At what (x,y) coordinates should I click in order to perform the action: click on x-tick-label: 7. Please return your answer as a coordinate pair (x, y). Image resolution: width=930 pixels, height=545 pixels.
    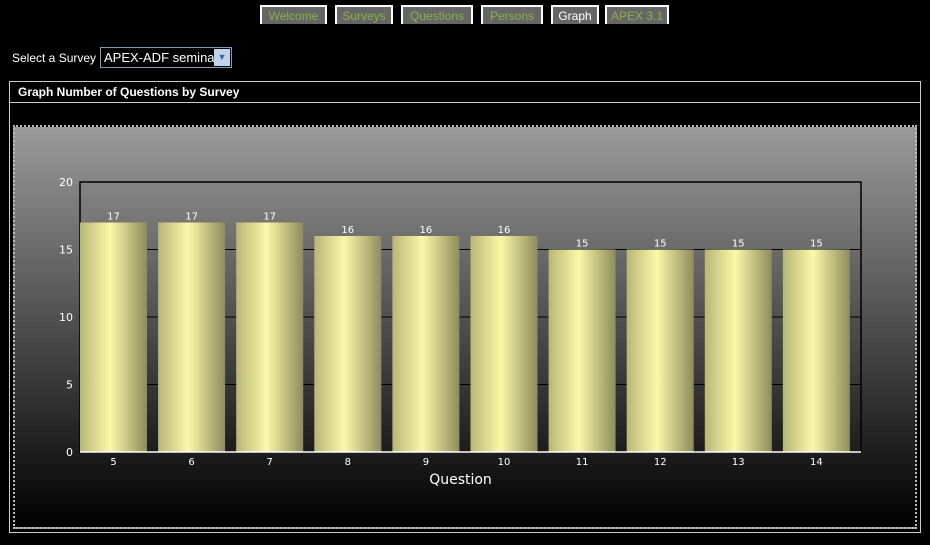
    Looking at the image, I should click on (270, 462).